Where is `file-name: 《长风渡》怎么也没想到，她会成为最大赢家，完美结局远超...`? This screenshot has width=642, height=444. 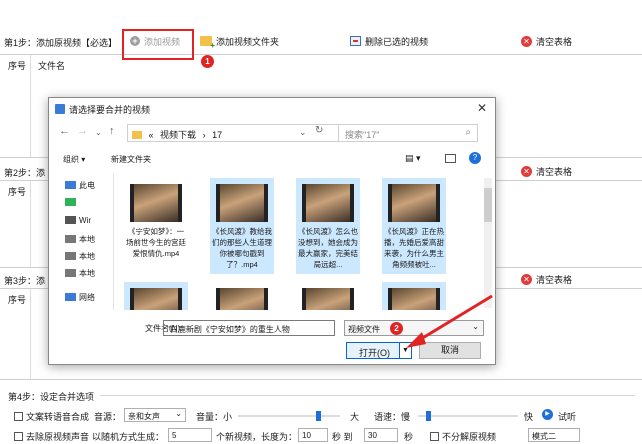 file-name: 《长风渡》怎么也没想到，她会成为最大赢家，完美结局远超... is located at coordinates (328, 248).